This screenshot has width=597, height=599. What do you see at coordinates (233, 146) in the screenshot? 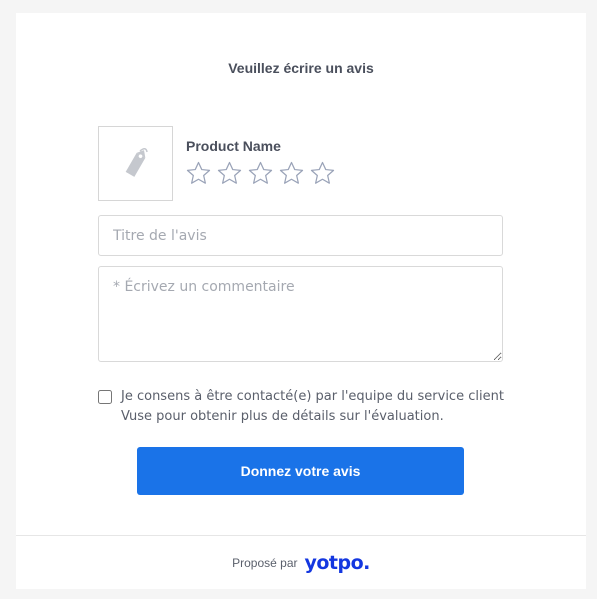
I see `product-name: Product Name` at bounding box center [233, 146].